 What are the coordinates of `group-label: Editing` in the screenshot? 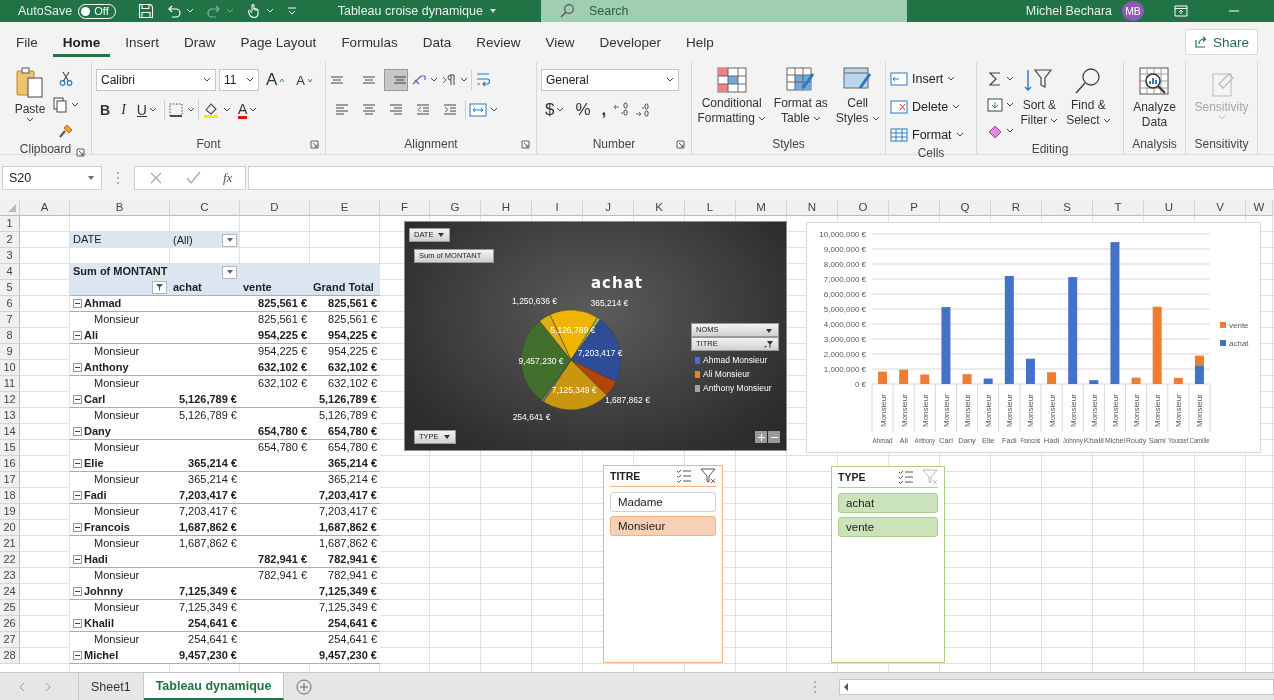 It's located at (1050, 149).